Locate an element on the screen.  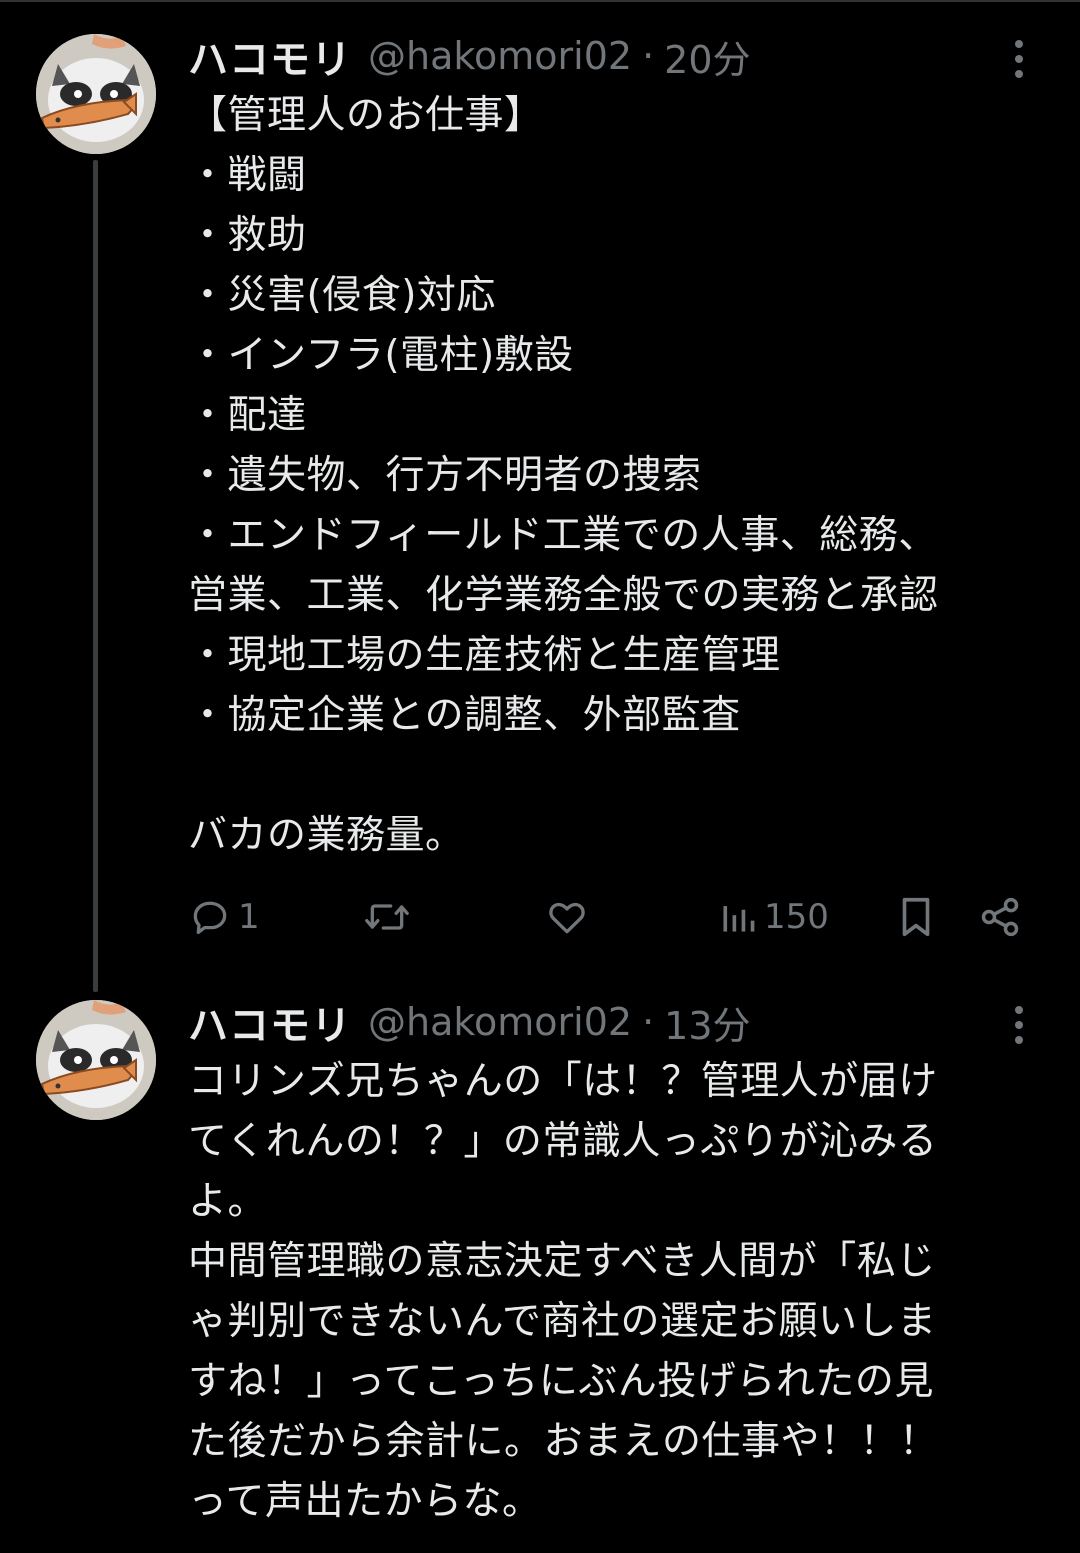
share-button is located at coordinates (1000, 917).